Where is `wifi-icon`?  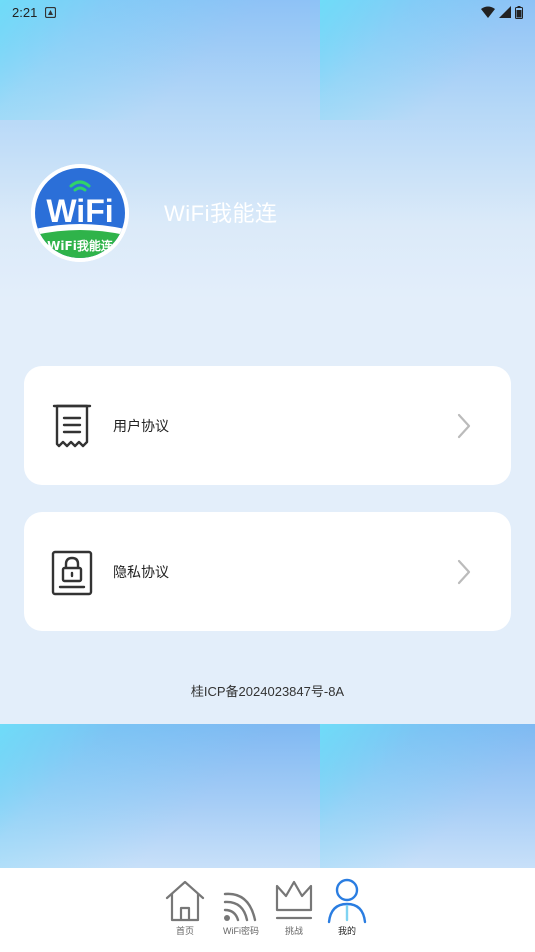 wifi-icon is located at coordinates (240, 907).